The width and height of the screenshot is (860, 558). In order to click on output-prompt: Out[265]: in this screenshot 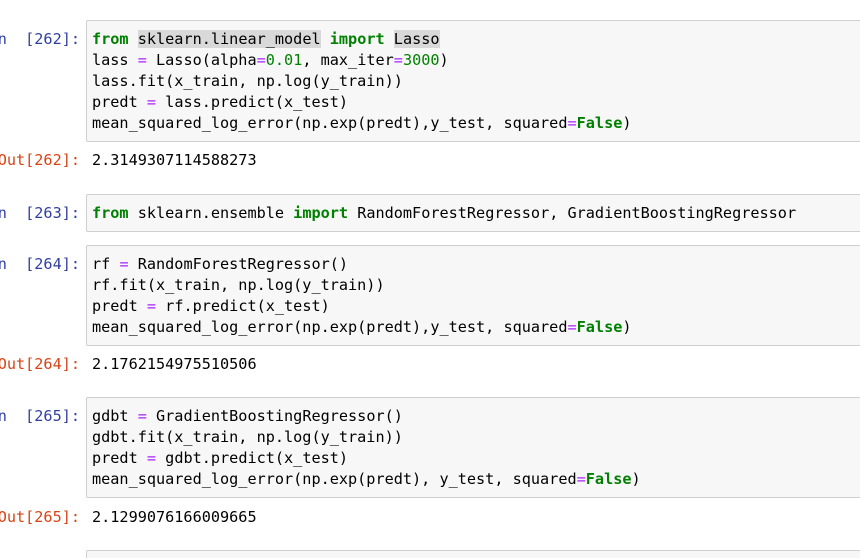, I will do `click(40, 517)`.